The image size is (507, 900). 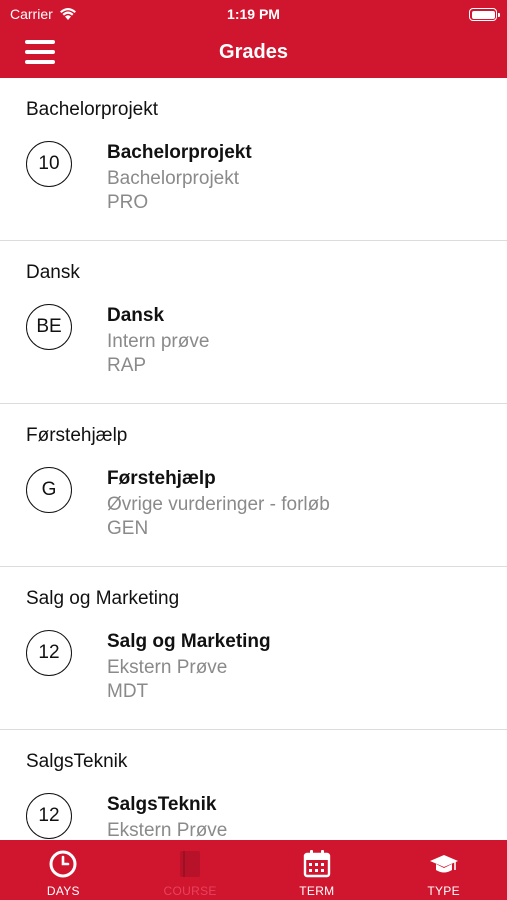 What do you see at coordinates (128, 691) in the screenshot?
I see `course-code: MDT` at bounding box center [128, 691].